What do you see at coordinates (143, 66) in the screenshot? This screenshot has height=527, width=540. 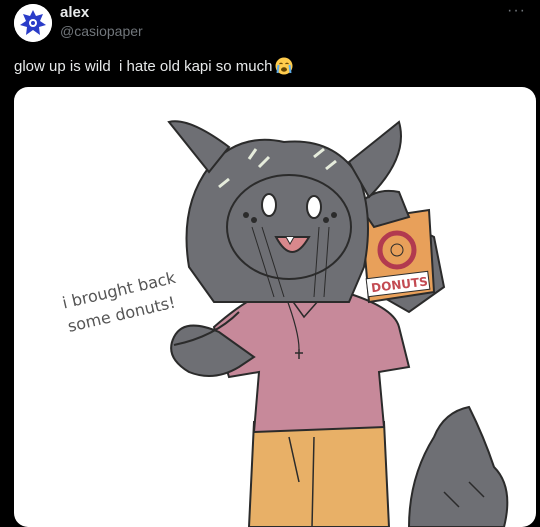 I see `tweet-text: glow up is wild i hate old kapi so much` at bounding box center [143, 66].